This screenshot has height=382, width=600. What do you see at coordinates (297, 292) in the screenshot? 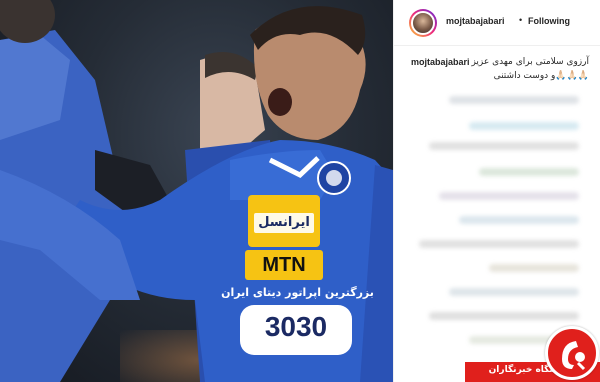
I see `jersey-text: بزرگترین اپراتور دیتای ایران` at bounding box center [297, 292].